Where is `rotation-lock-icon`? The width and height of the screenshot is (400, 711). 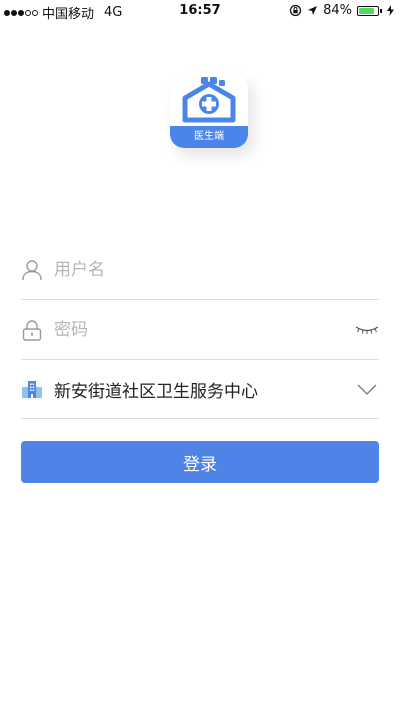 rotation-lock-icon is located at coordinates (295, 10).